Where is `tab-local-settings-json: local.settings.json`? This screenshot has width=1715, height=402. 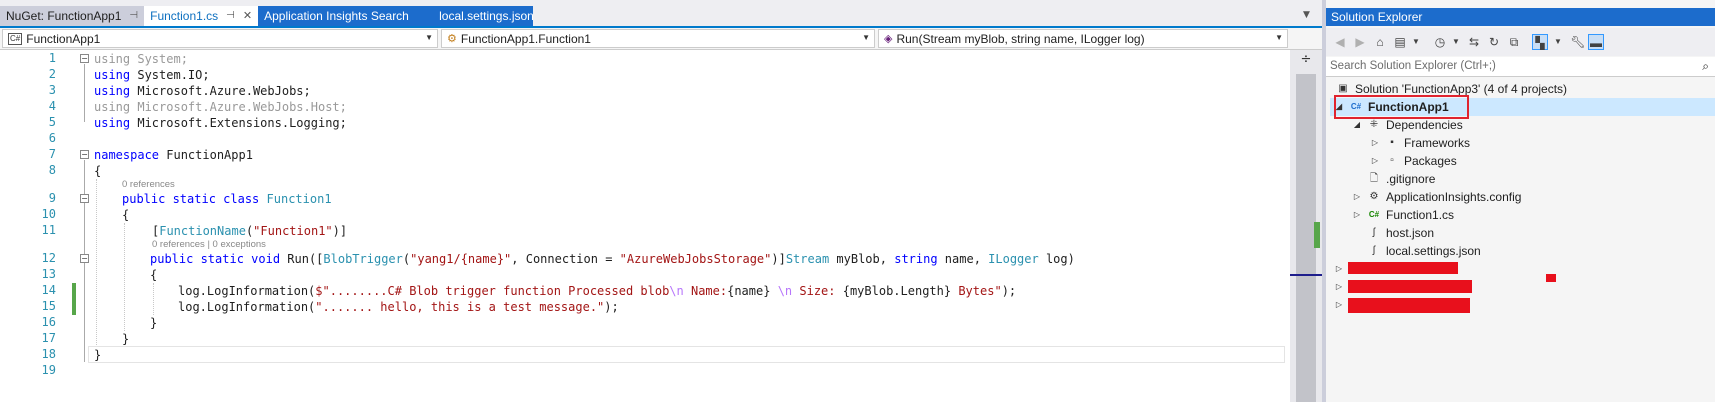 tab-local-settings-json: local.settings.json is located at coordinates (483, 16).